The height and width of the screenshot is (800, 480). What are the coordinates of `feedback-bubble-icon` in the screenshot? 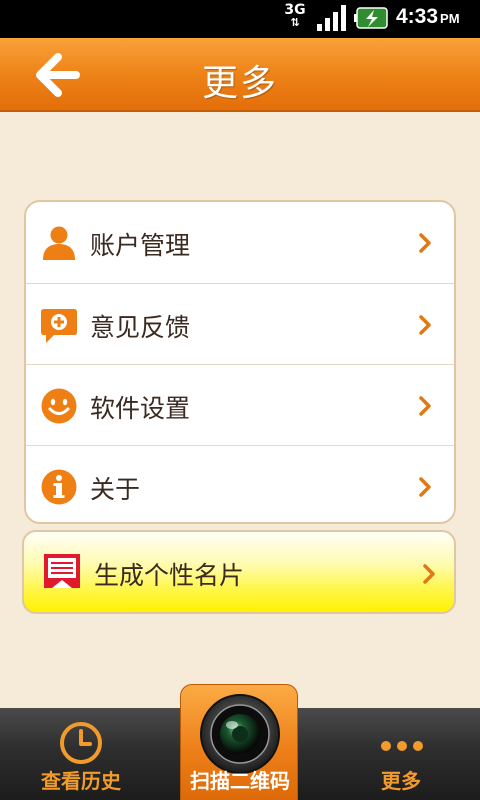 It's located at (59, 326).